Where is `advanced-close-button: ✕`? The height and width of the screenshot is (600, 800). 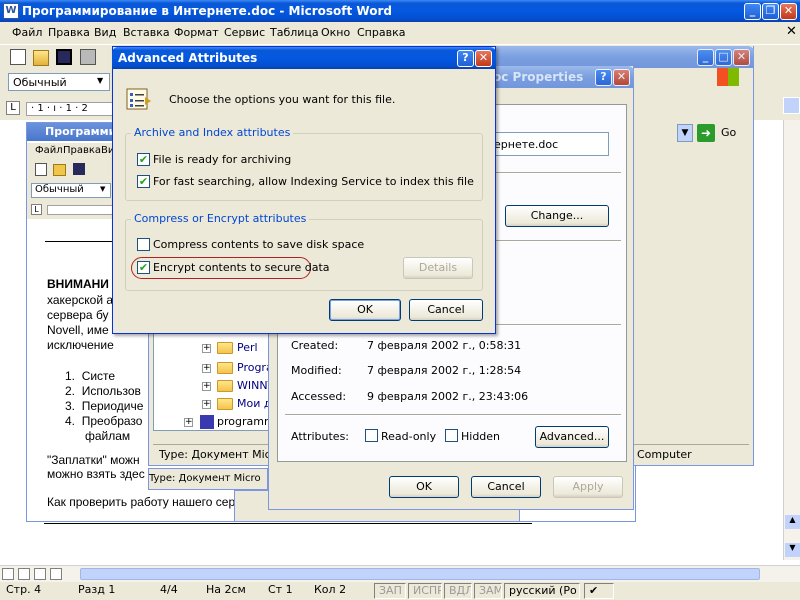
advanced-close-button: ✕ is located at coordinates (483, 58).